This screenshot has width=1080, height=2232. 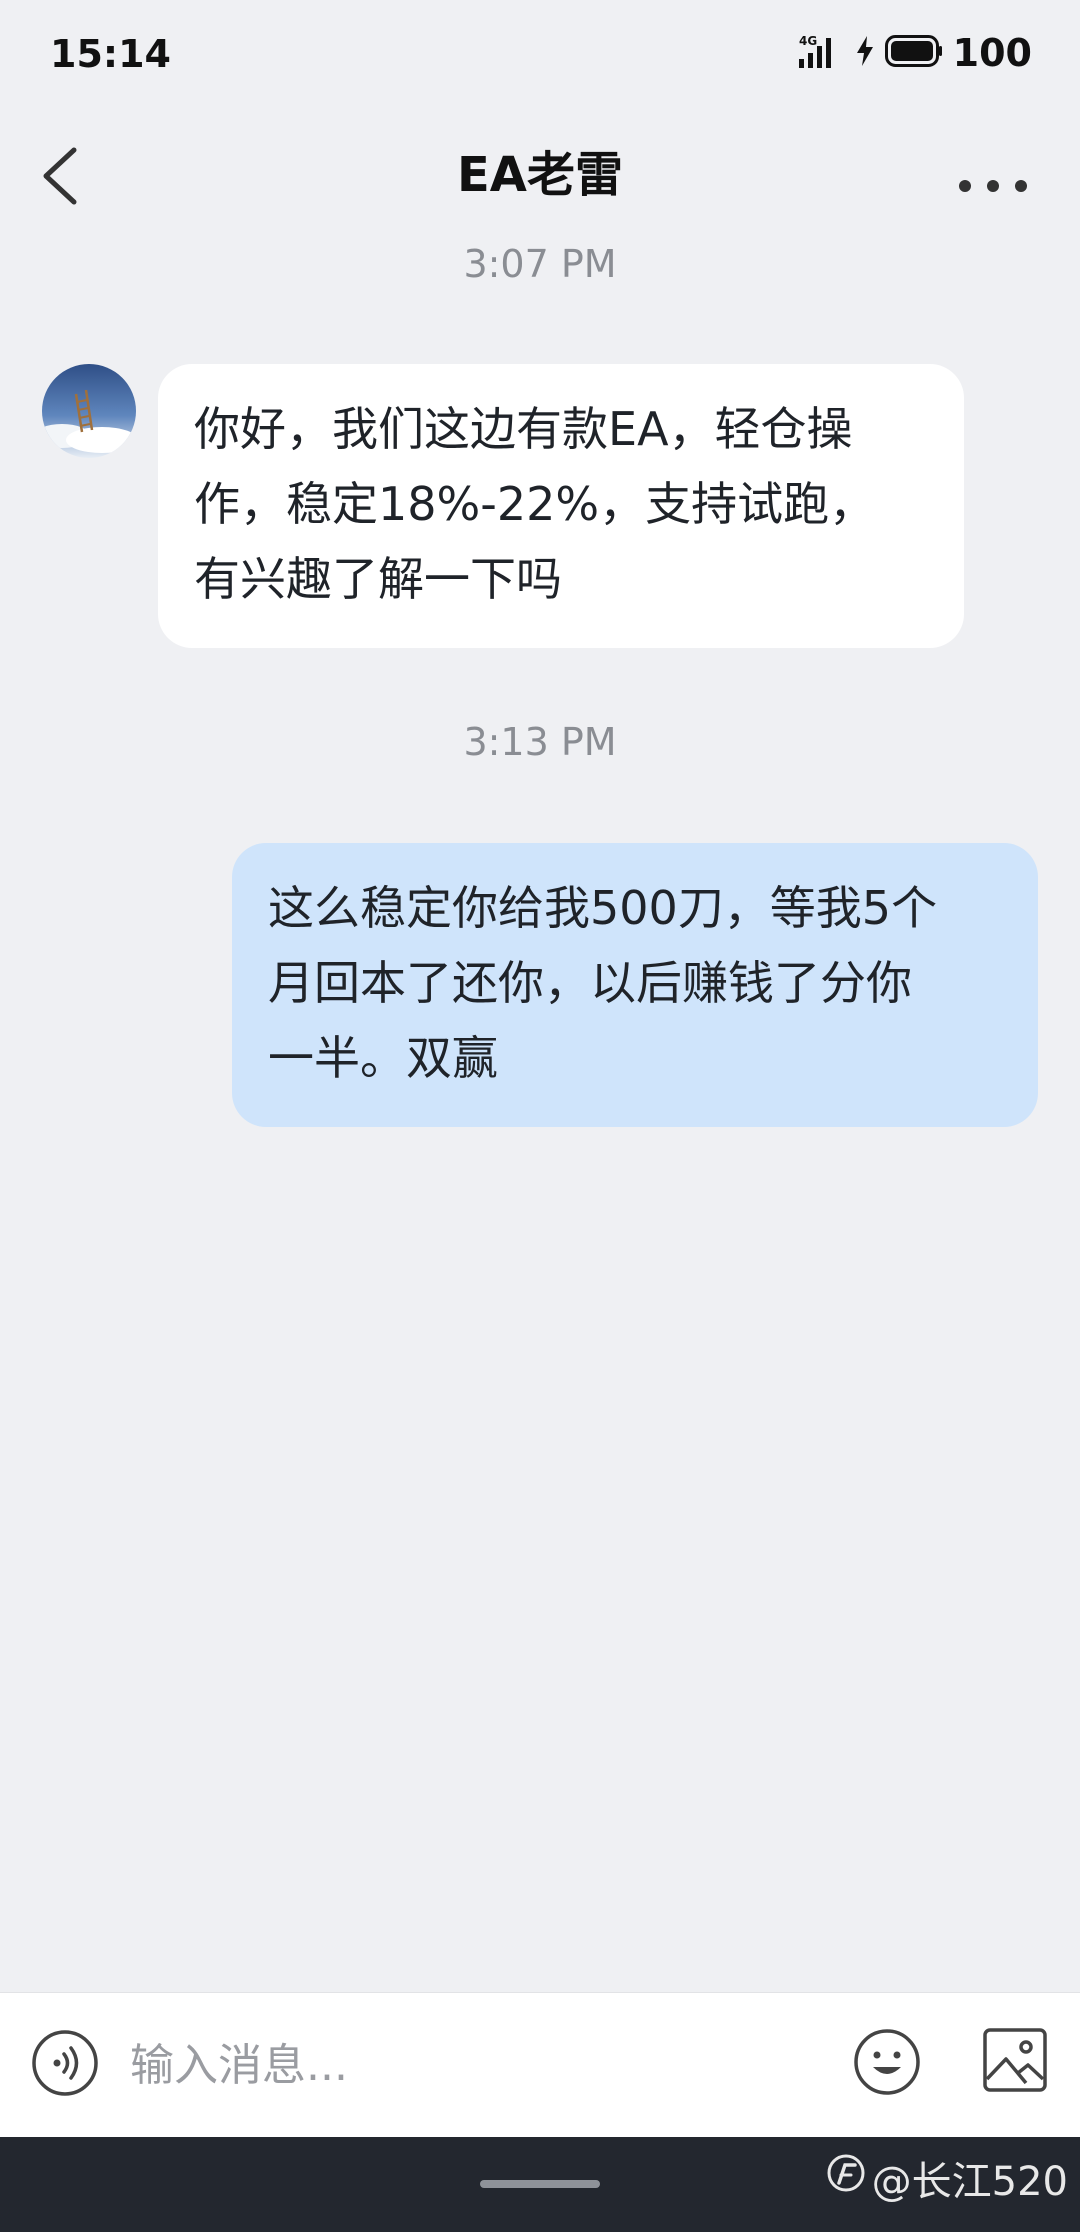 I want to click on voice-icon, so click(x=65, y=2066).